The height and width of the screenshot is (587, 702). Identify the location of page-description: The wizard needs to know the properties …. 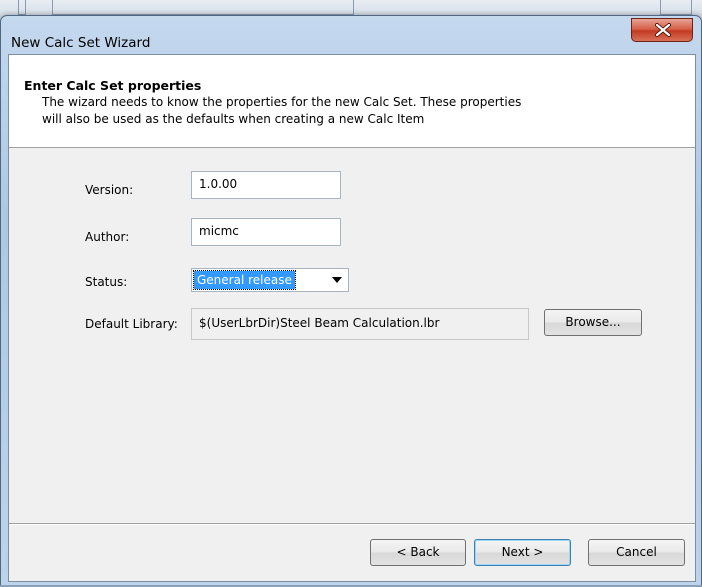
(322, 111).